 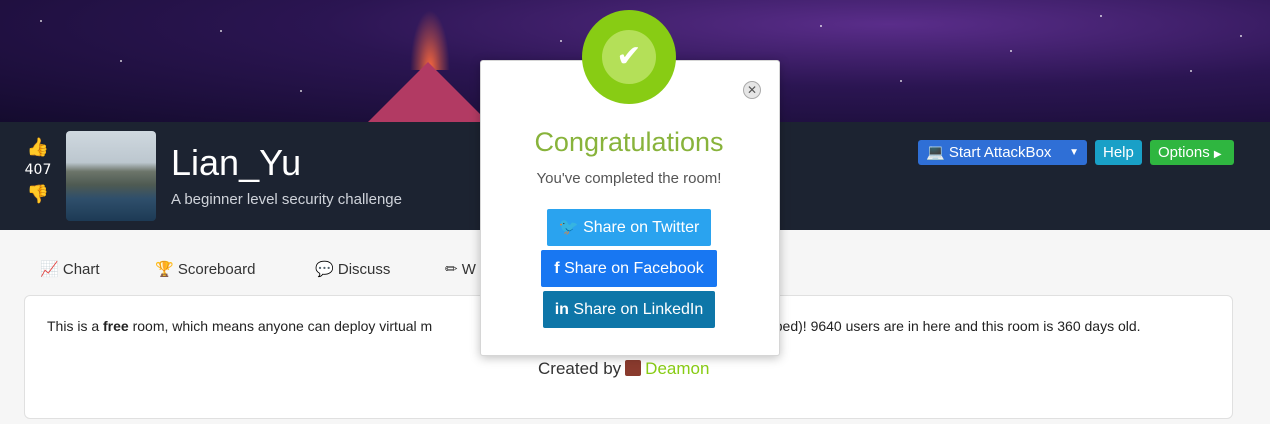 I want to click on linkedin-icon: in, so click(x=561, y=309).